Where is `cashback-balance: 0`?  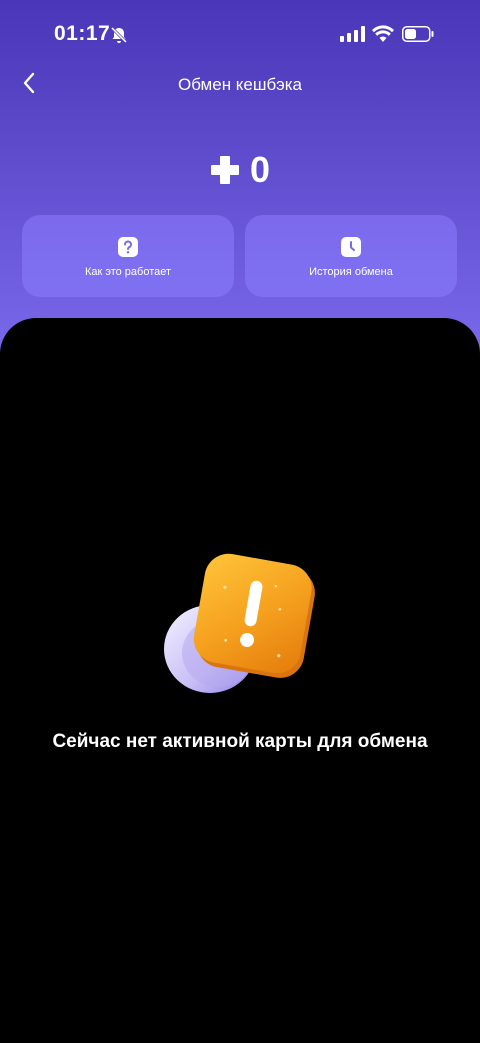
cashback-balance: 0 is located at coordinates (240, 170).